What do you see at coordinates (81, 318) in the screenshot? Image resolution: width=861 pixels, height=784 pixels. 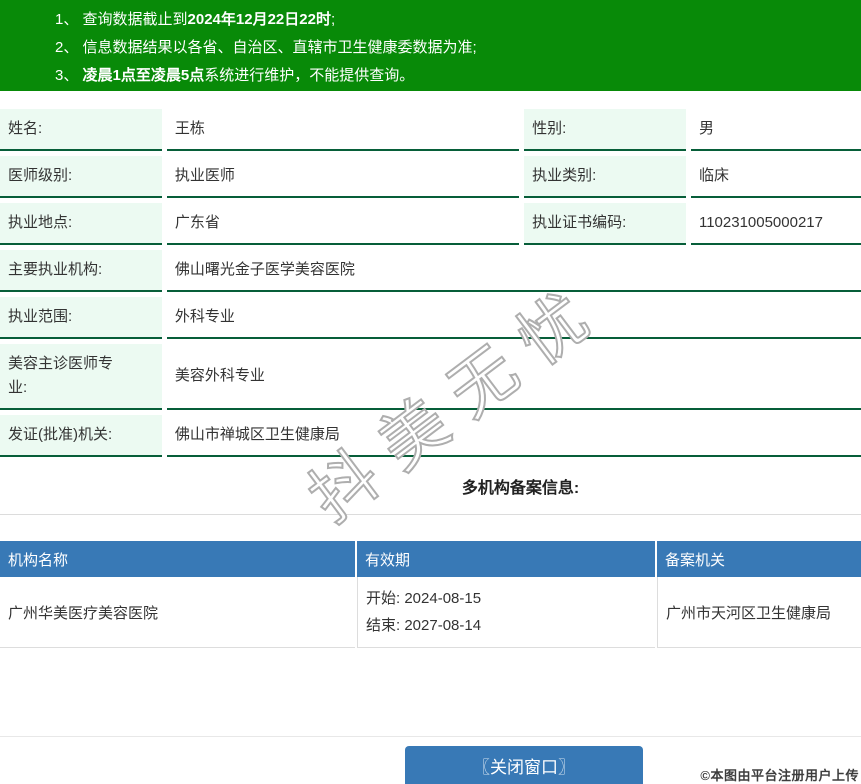 I see `field-label-practice-scope: 执业范围:` at bounding box center [81, 318].